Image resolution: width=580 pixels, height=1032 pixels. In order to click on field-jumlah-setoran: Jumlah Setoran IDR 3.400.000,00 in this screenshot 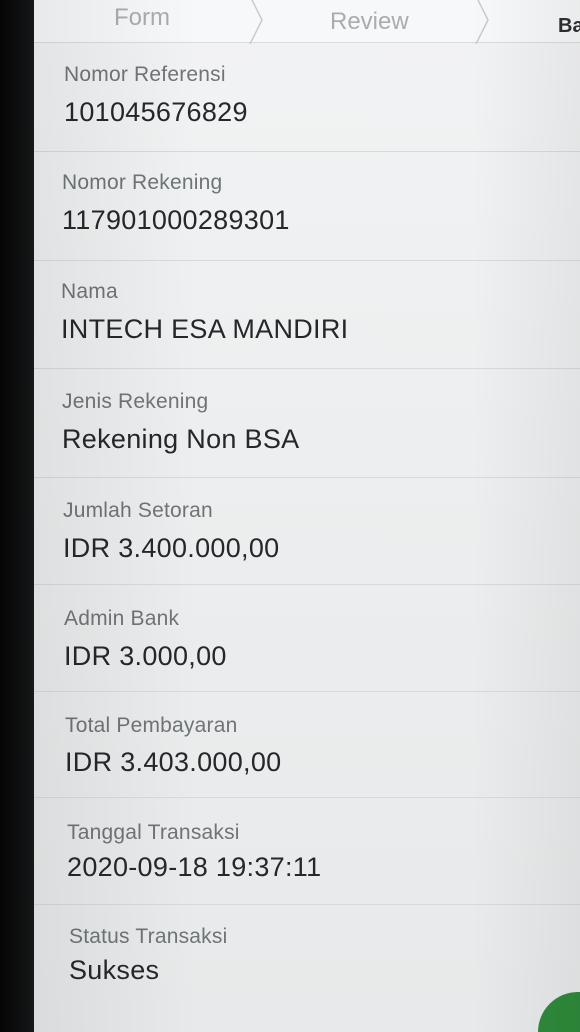, I will do `click(307, 531)`.